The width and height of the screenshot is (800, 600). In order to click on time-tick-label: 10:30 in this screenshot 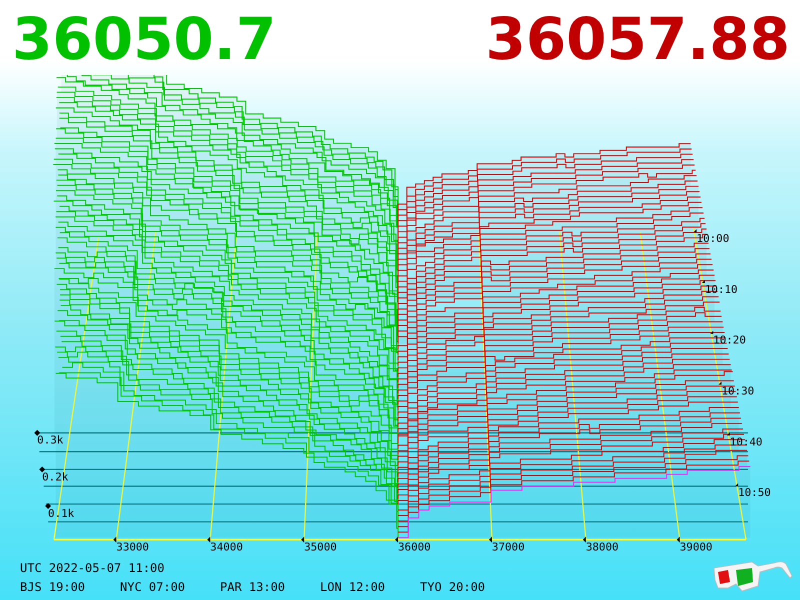, I will do `click(737, 391)`.